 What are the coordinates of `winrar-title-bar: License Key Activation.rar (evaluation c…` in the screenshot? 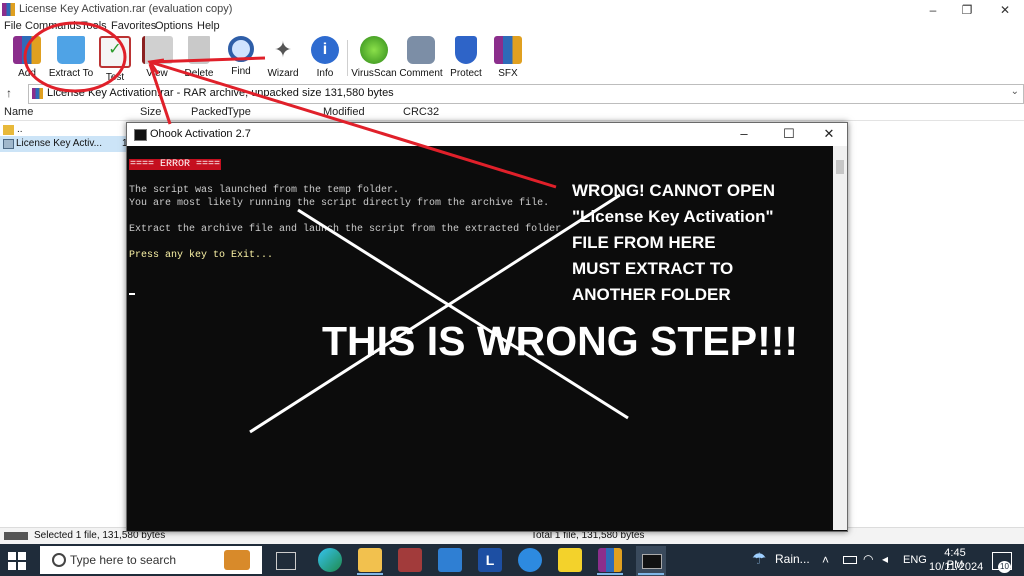 It's located at (512, 10).